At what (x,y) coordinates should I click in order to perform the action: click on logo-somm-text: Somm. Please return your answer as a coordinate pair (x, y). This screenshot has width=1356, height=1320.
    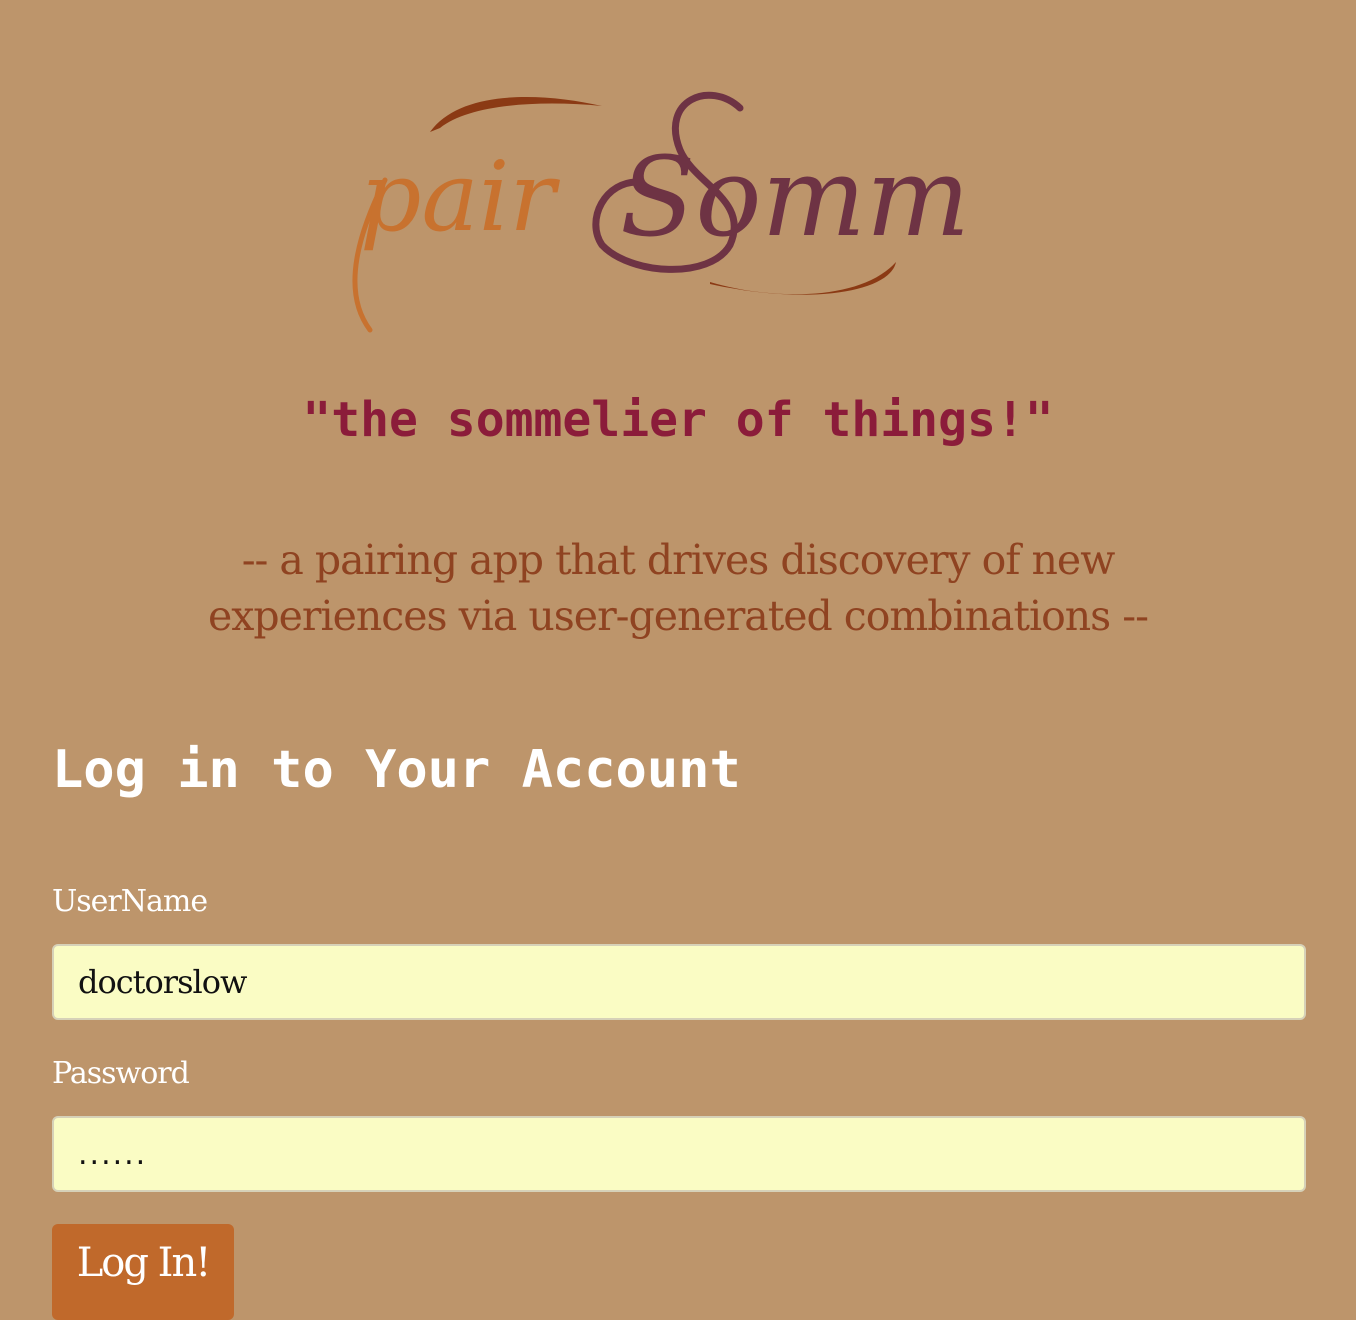
    Looking at the image, I should click on (795, 197).